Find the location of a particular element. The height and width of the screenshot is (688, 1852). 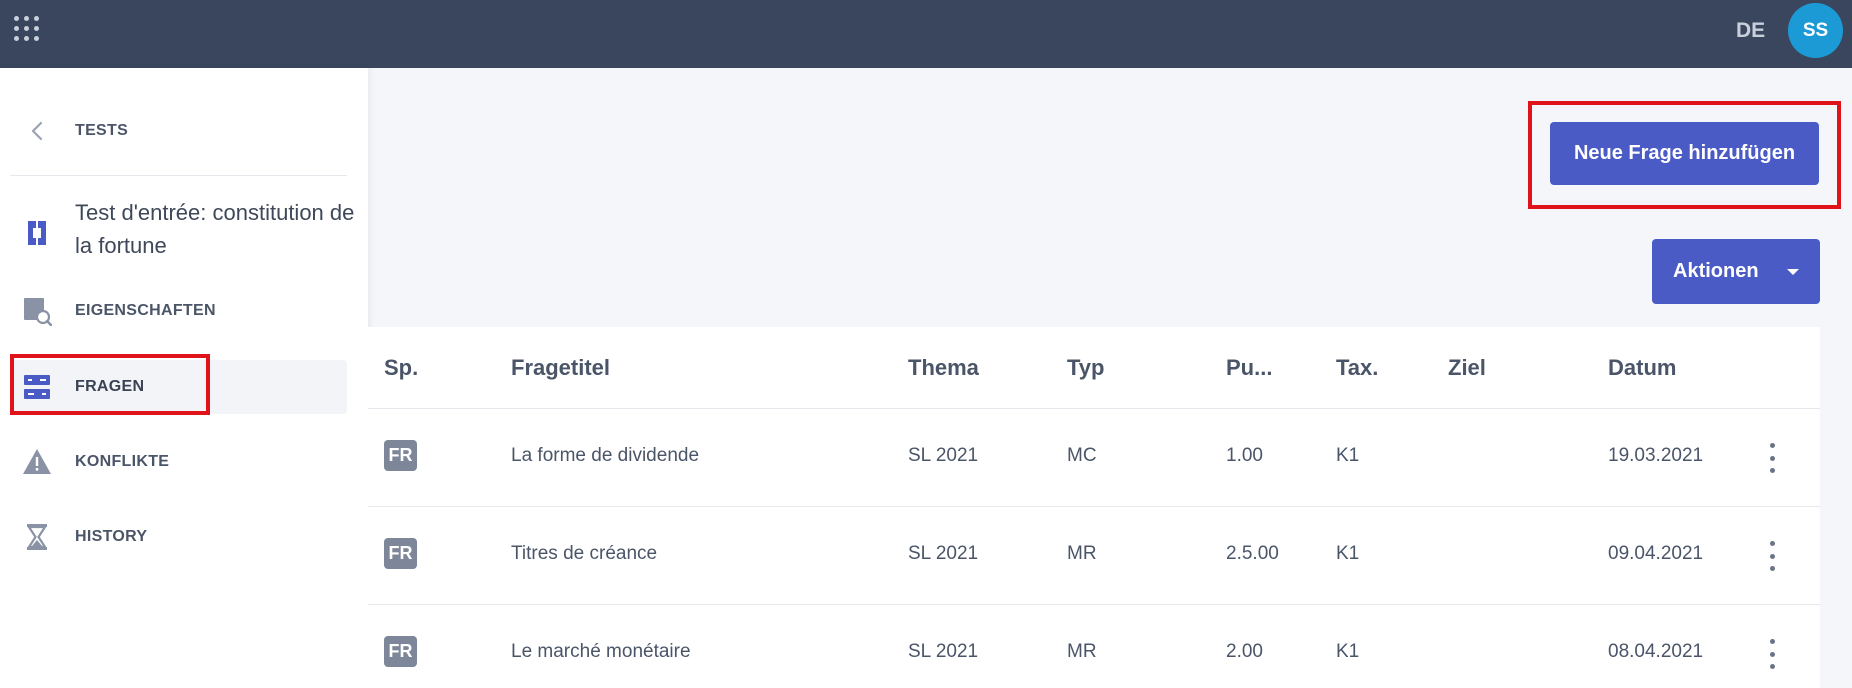

questions-icon is located at coordinates (37, 387).